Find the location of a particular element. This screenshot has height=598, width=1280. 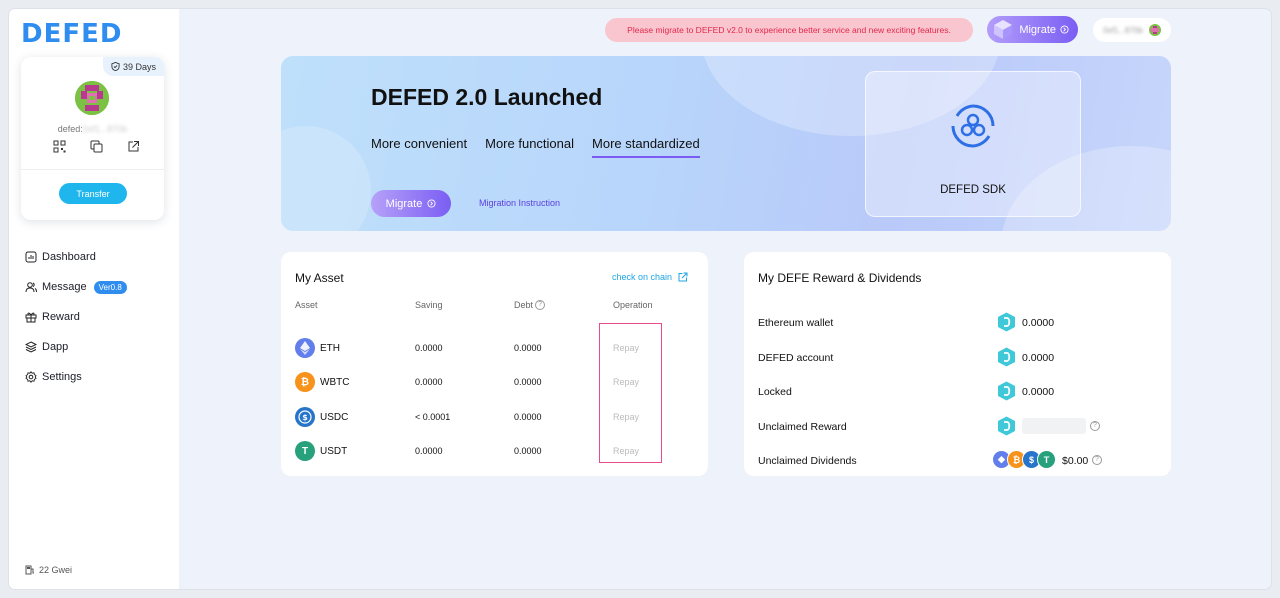

migrate-button-label: Migrate is located at coordinates (404, 203).